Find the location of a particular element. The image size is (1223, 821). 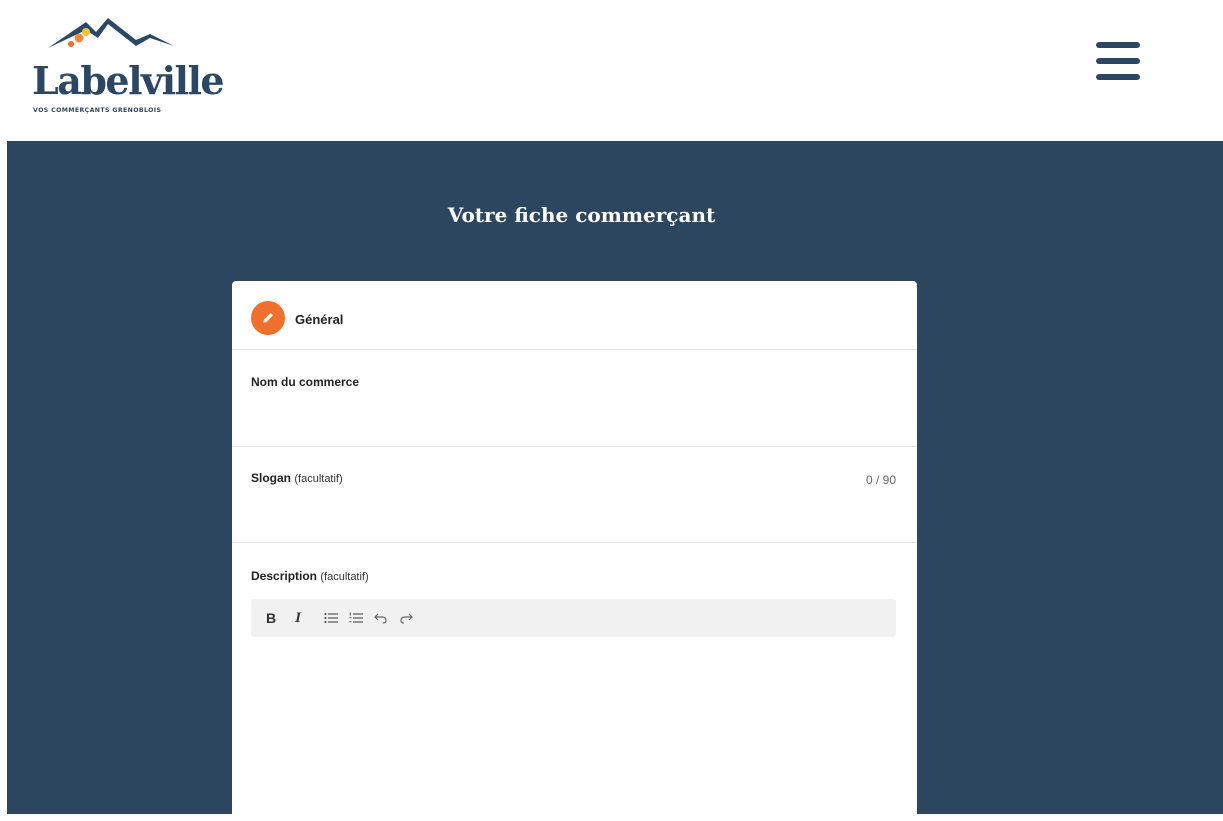

slogan-optional-hint: (facultatif) is located at coordinates (318, 479).